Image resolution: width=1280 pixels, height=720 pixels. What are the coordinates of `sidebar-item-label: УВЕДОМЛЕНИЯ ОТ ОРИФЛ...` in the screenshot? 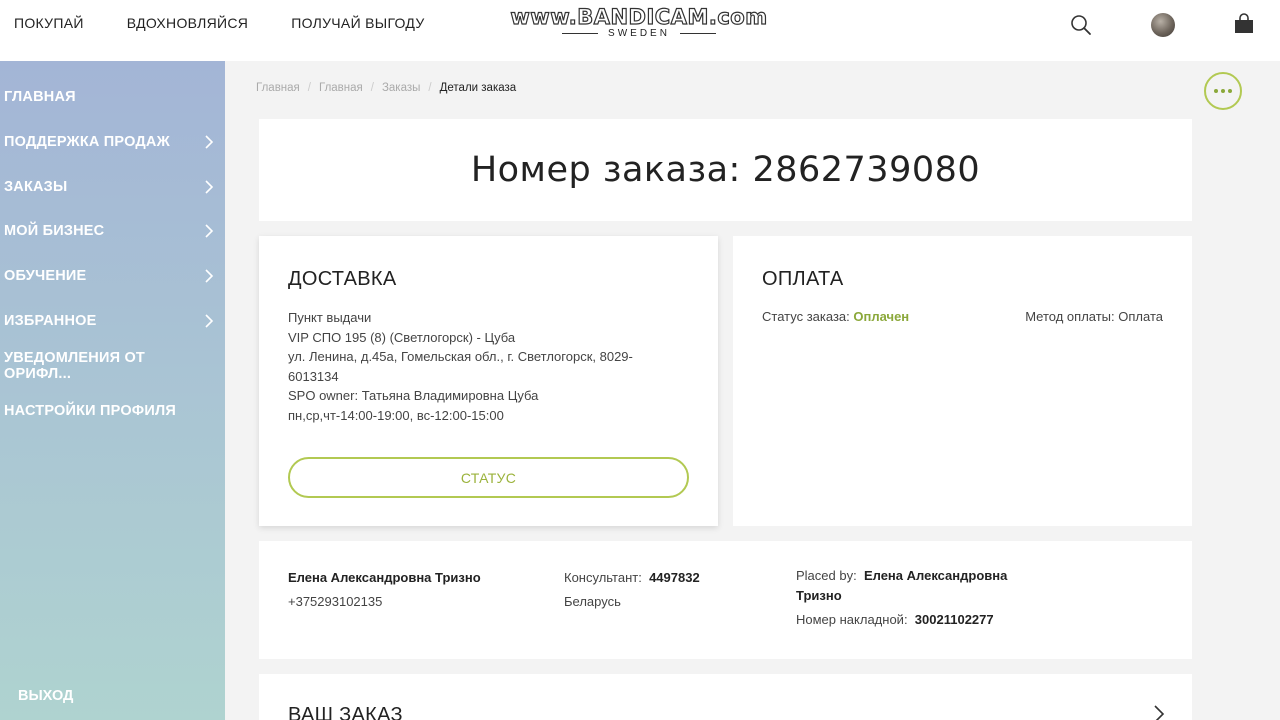 It's located at (74, 366).